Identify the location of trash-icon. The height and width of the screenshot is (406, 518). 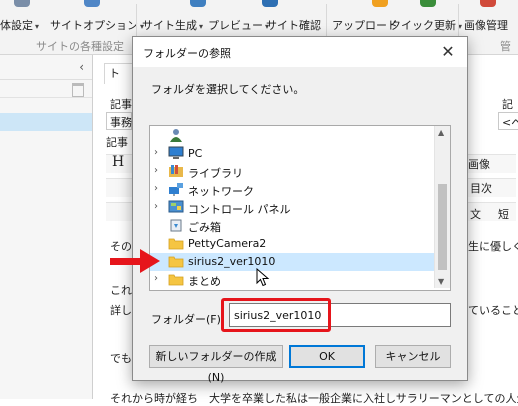
(78, 90).